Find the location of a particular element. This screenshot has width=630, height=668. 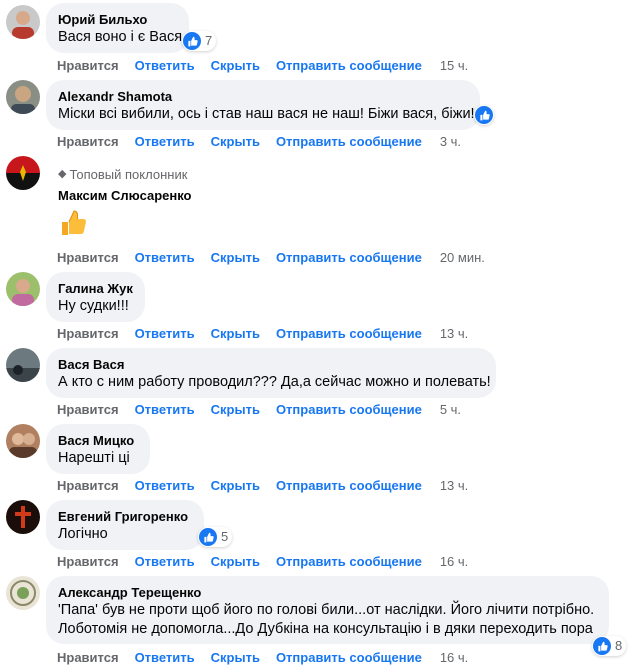

top-fan-badge: ◆ Топовый поклонник is located at coordinates (131, 174).